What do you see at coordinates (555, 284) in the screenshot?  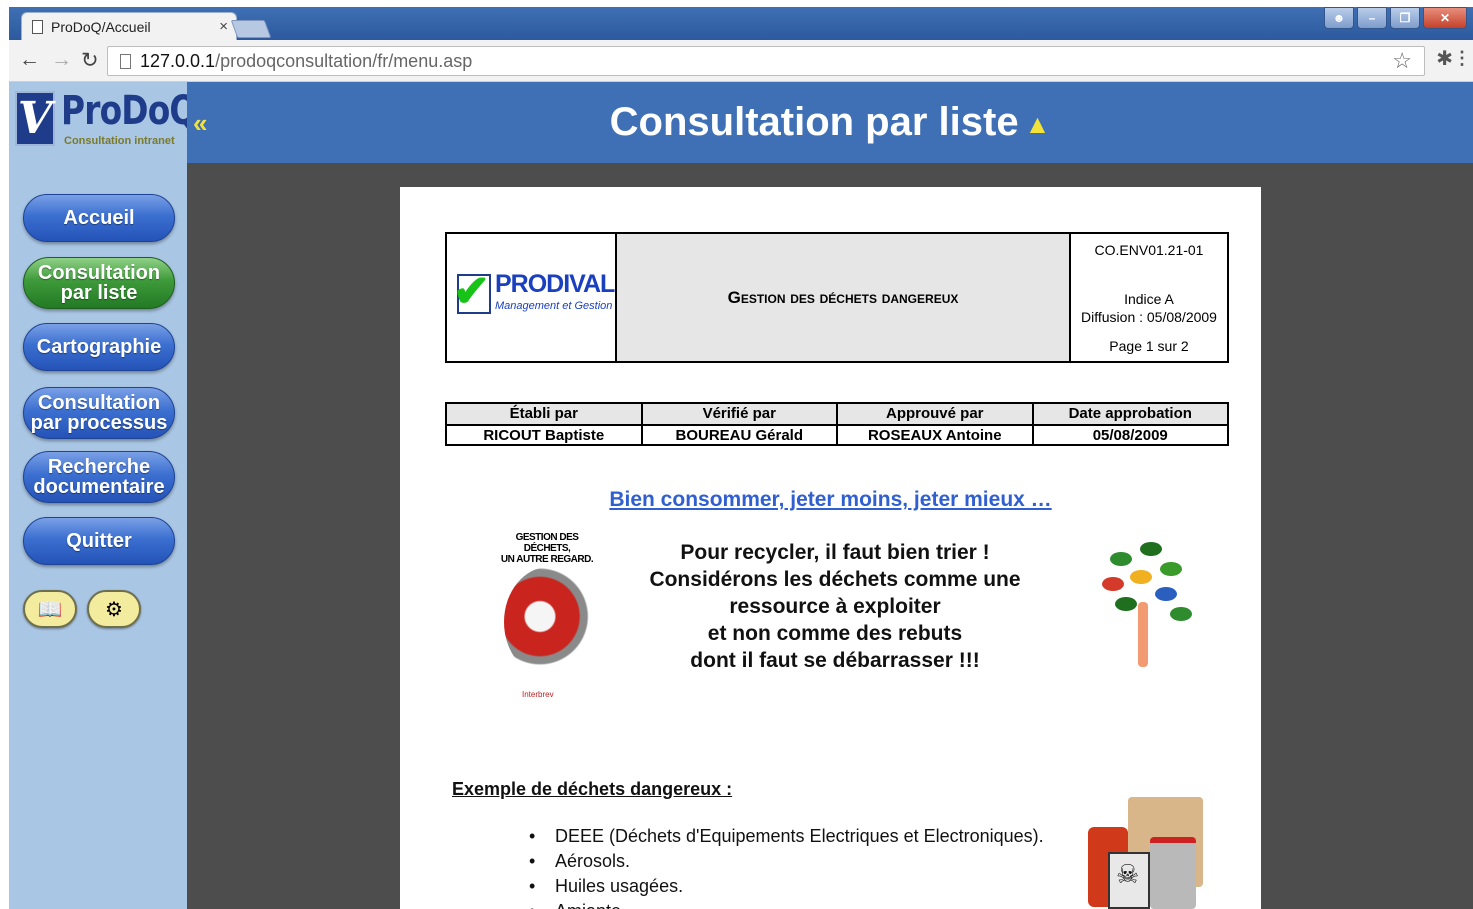 I see `company-name: PRODIVAL` at bounding box center [555, 284].